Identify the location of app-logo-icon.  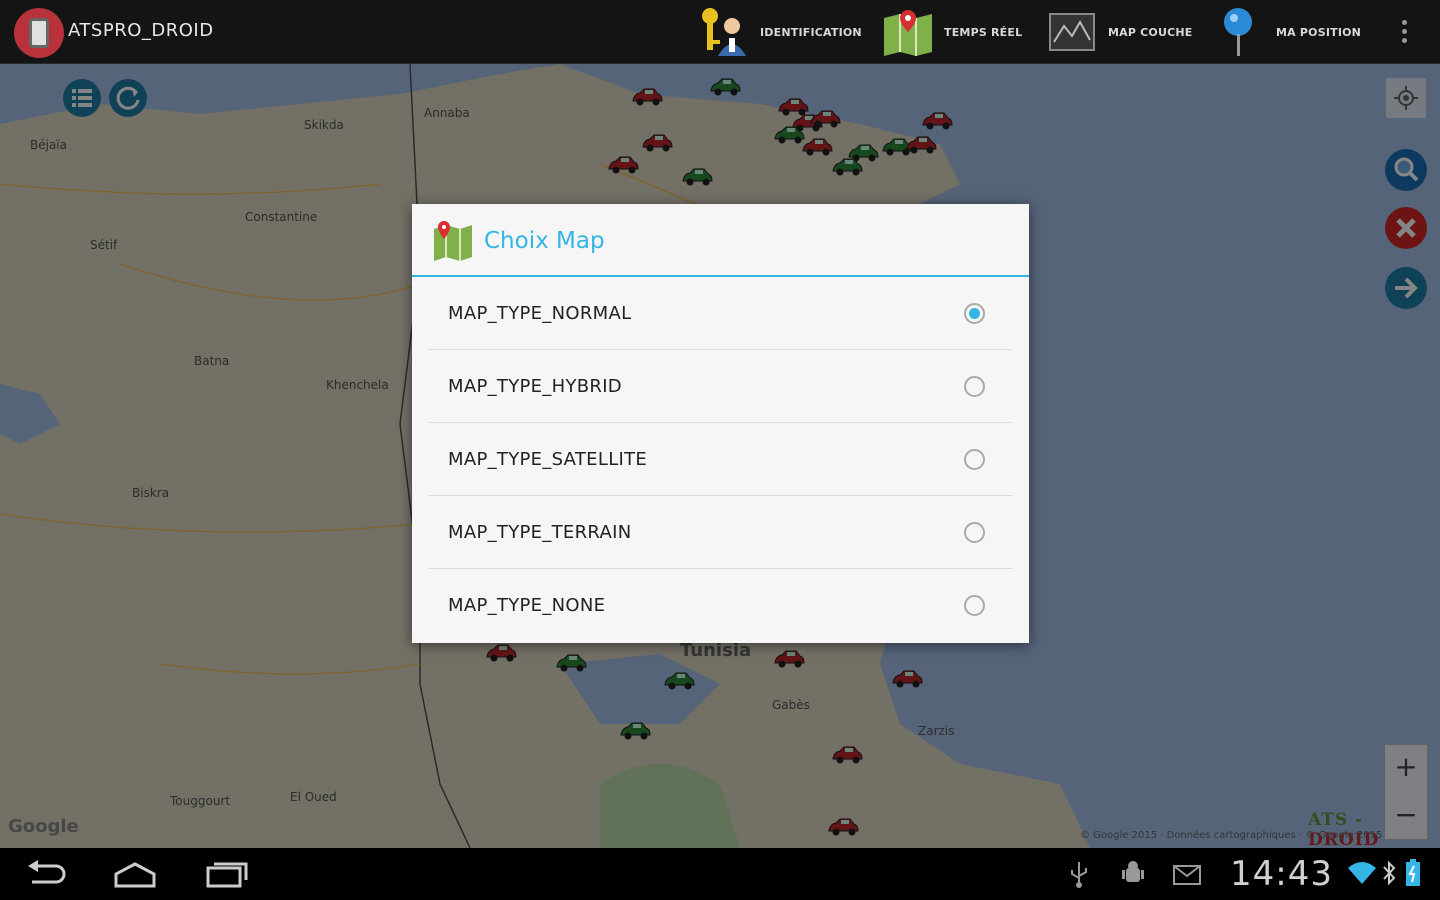
(39, 33).